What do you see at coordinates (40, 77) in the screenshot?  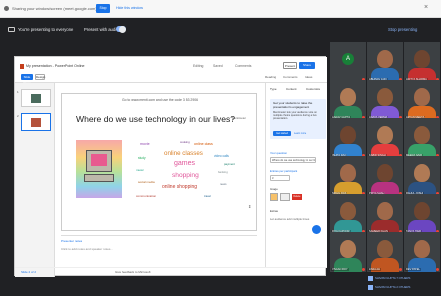 I see `design-button: Design` at bounding box center [40, 77].